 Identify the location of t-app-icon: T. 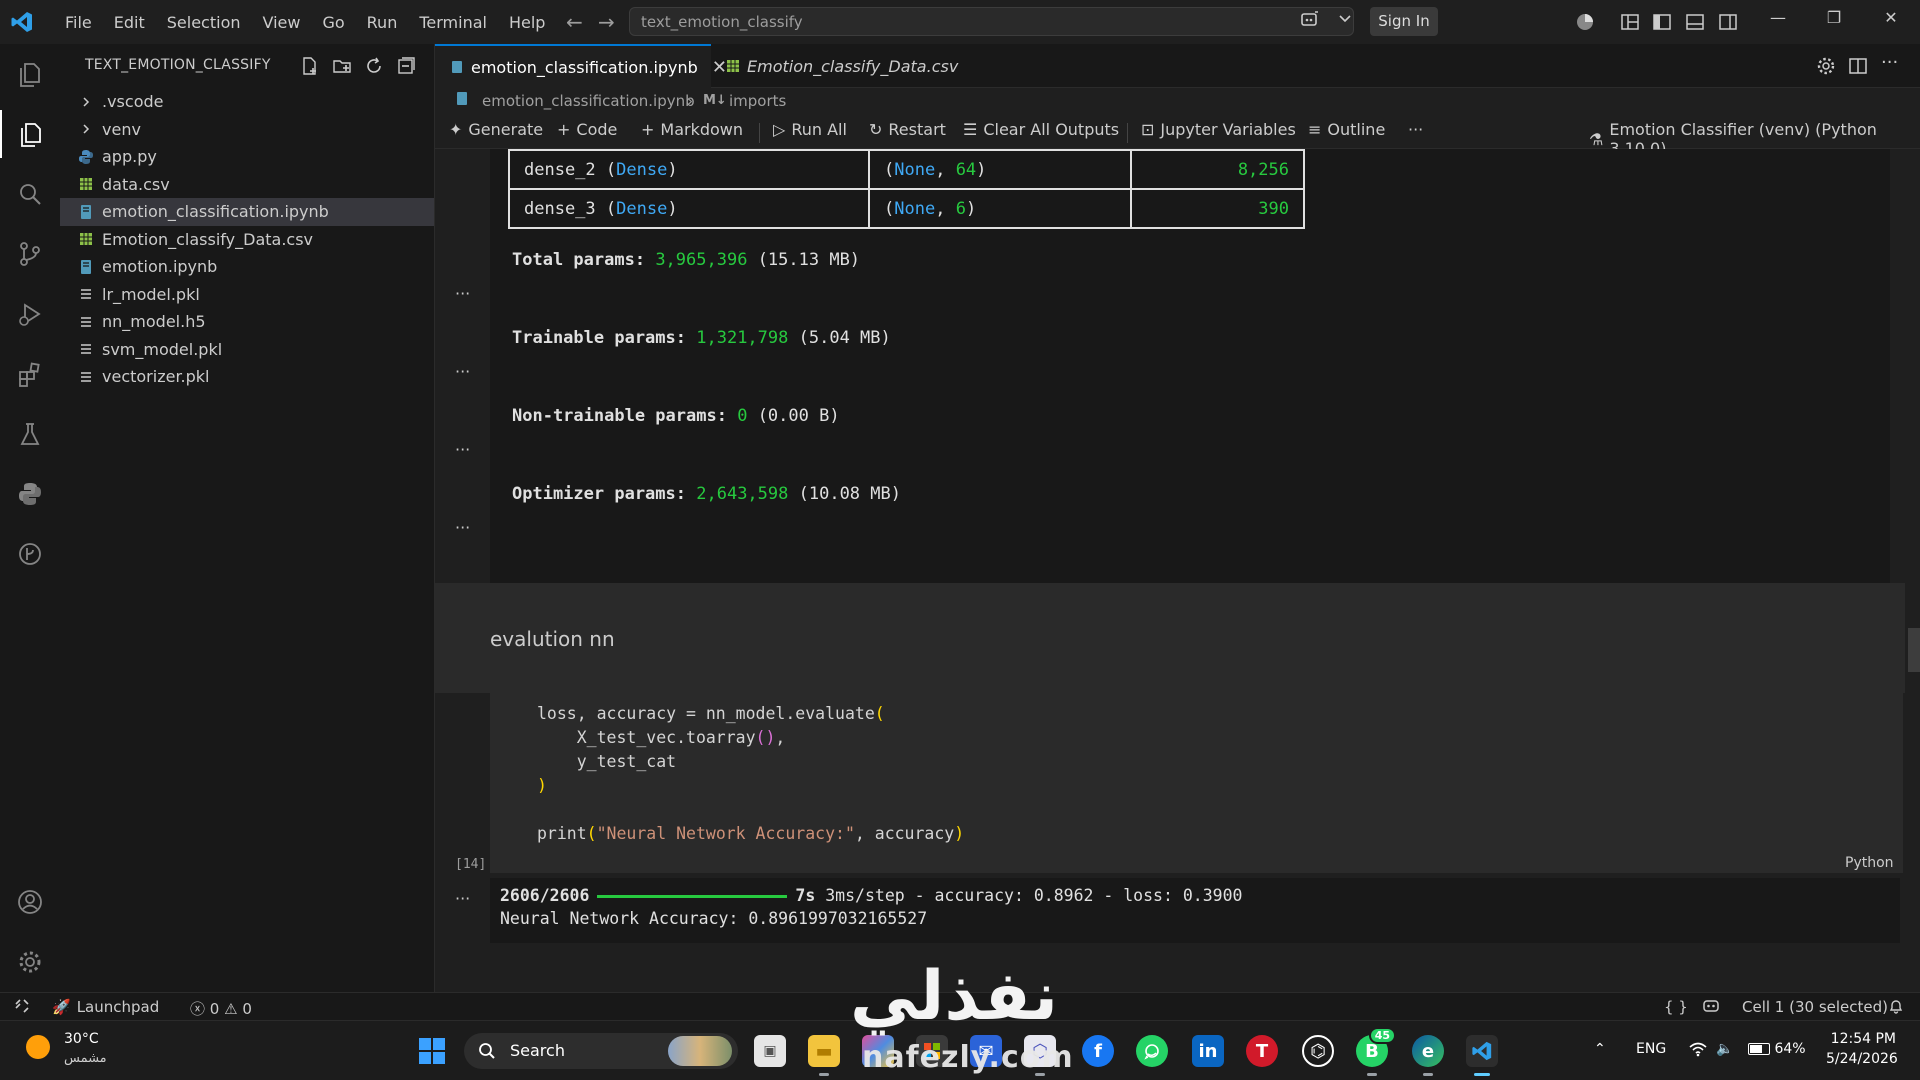
(1262, 1051).